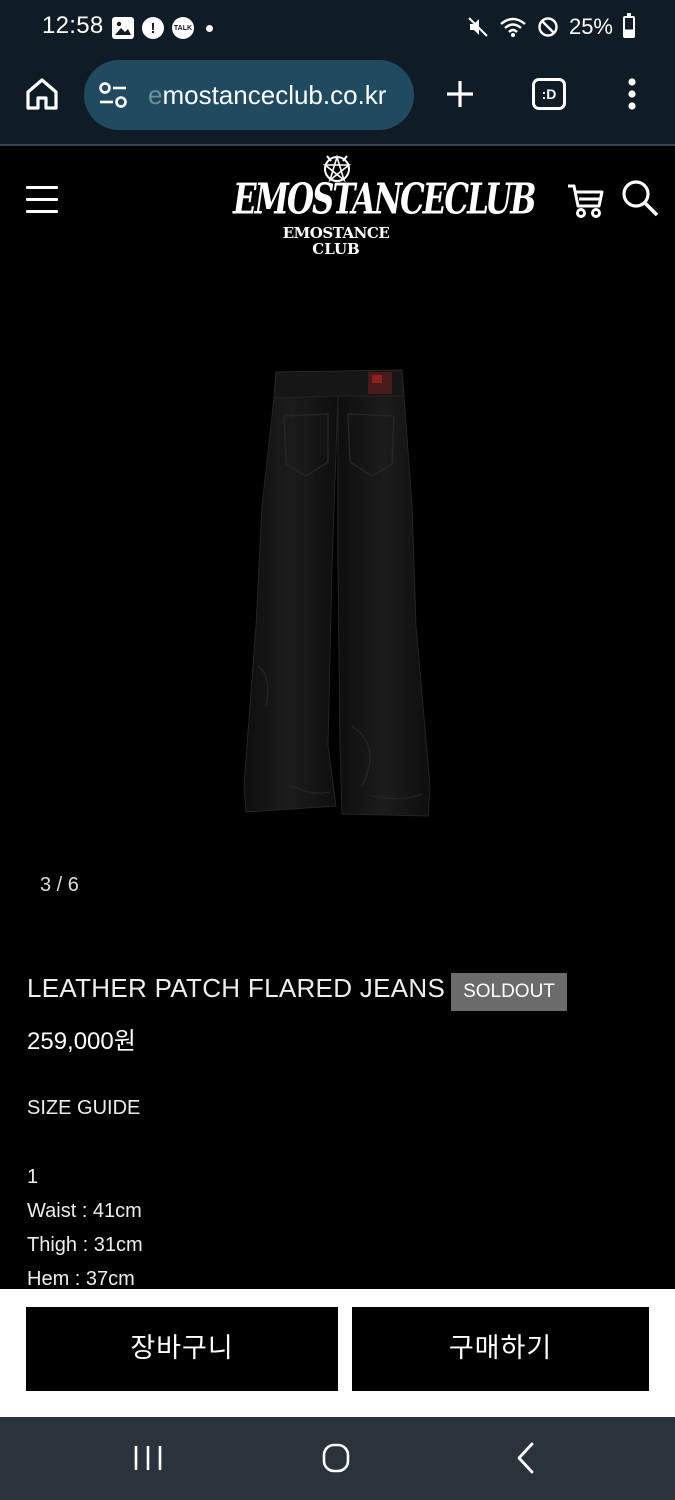 The image size is (675, 1500). I want to click on size-guide-line: Waist : 41cm, so click(84, 1211).